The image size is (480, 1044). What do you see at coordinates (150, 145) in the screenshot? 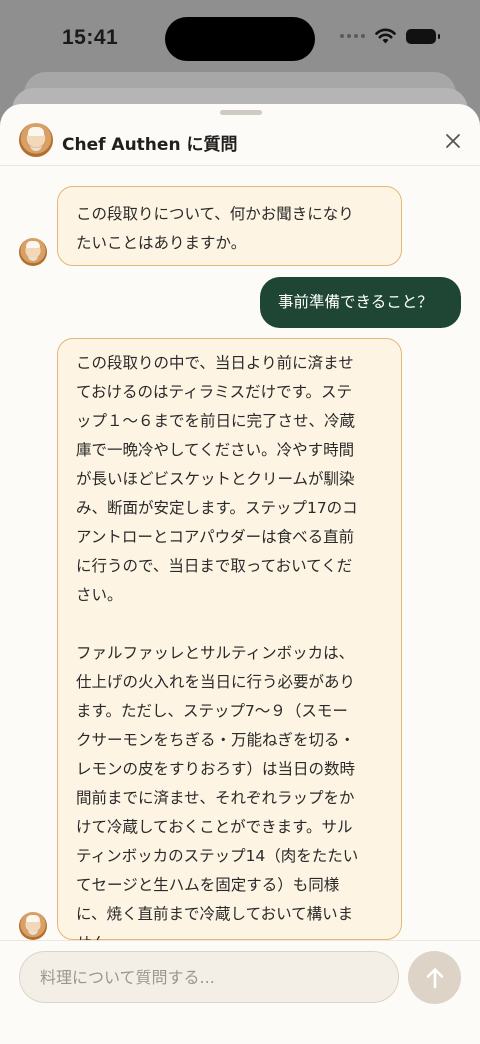
I see `sheet-title: Chef Authen に質問` at bounding box center [150, 145].